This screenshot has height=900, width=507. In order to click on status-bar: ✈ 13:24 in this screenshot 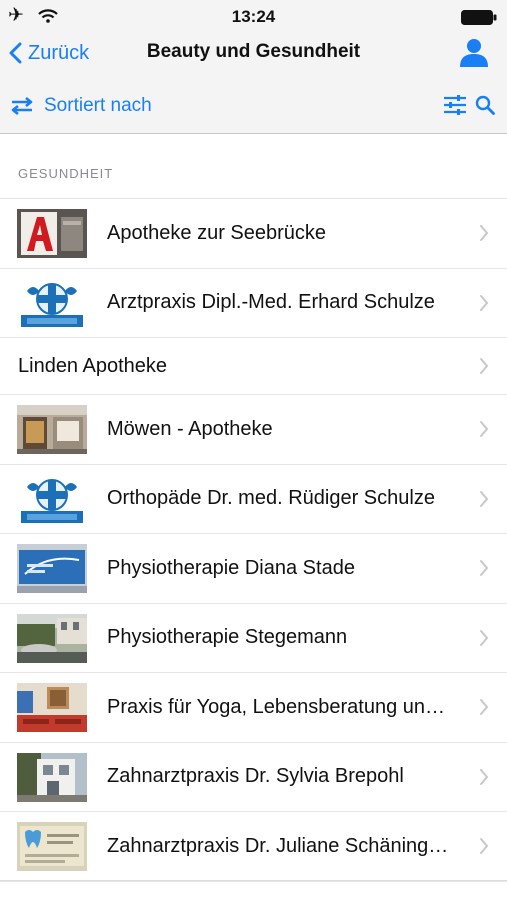, I will do `click(253, 17)`.